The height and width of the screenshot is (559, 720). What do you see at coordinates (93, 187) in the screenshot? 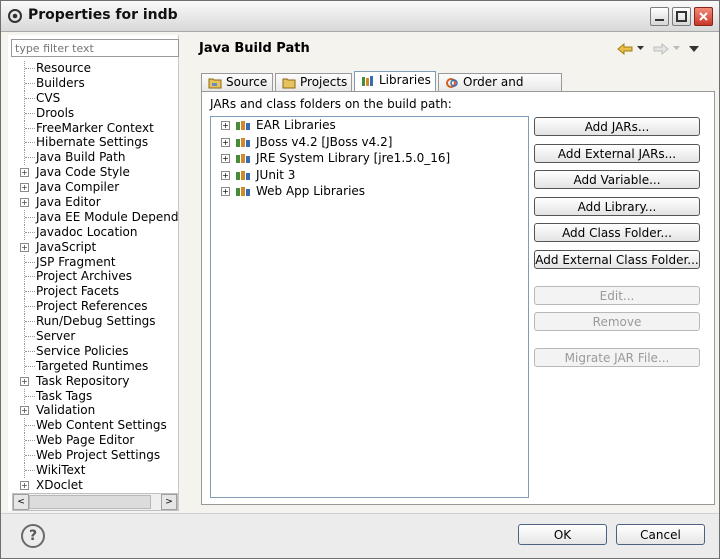
I see `sidebar-item: + Java Compiler` at bounding box center [93, 187].